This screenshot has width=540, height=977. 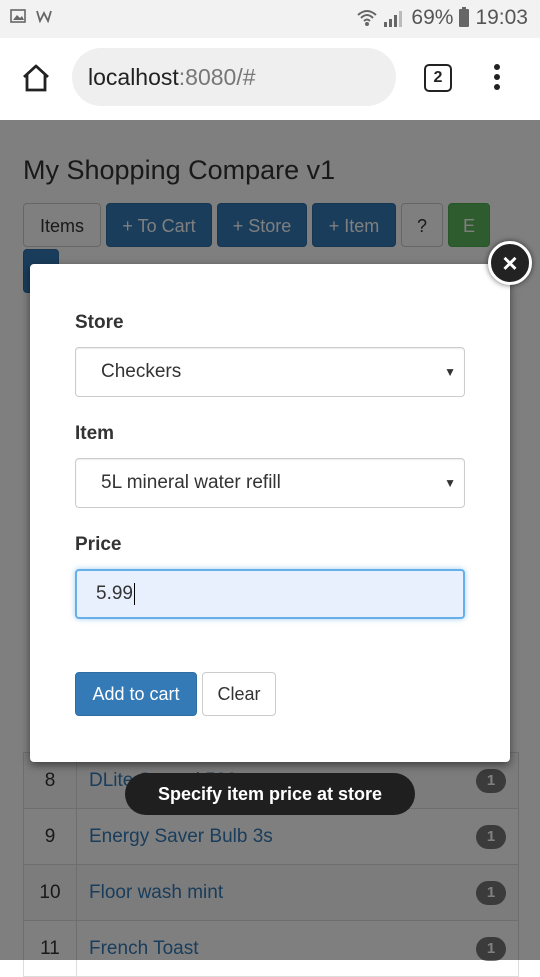 I want to click on store-label: Store, so click(x=99, y=322).